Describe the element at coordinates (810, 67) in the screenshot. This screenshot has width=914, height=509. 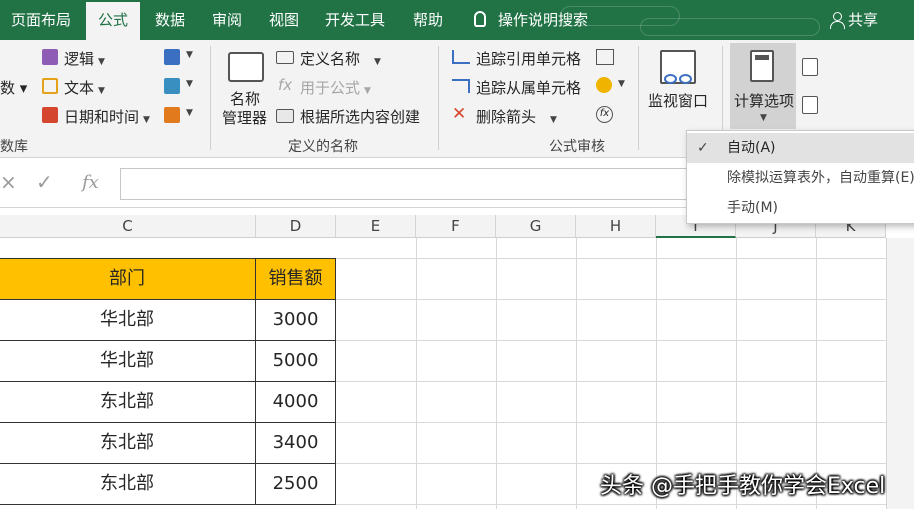
I see `calculate-now-icon` at that location.